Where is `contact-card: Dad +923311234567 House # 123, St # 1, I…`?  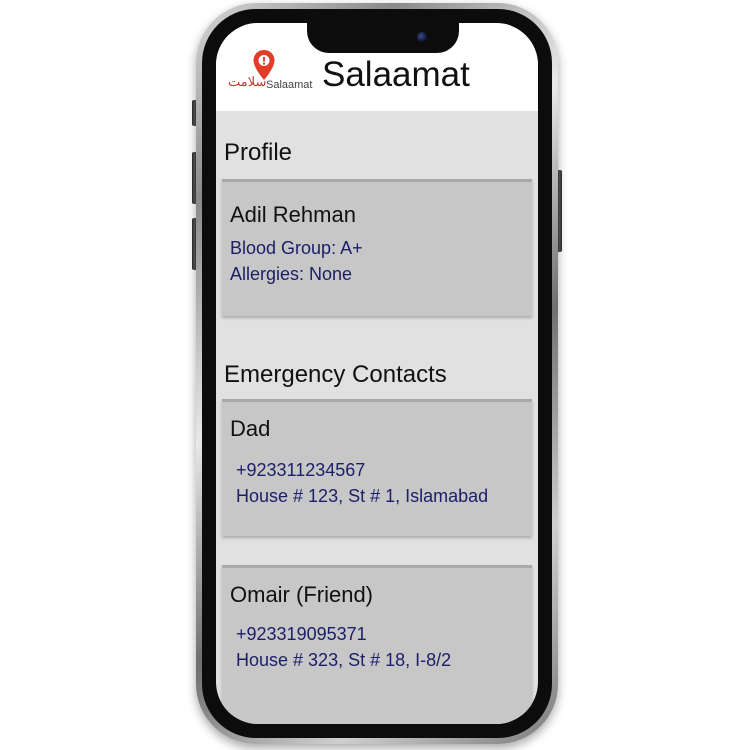
contact-card: Dad +923311234567 House # 123, St # 1, I… is located at coordinates (377, 467).